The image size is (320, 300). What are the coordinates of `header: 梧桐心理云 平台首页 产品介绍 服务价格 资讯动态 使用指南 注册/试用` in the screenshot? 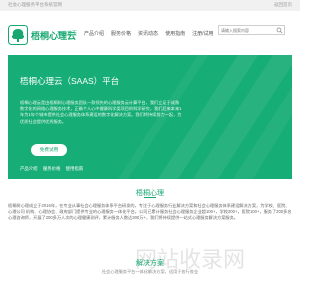 It's located at (150, 28).